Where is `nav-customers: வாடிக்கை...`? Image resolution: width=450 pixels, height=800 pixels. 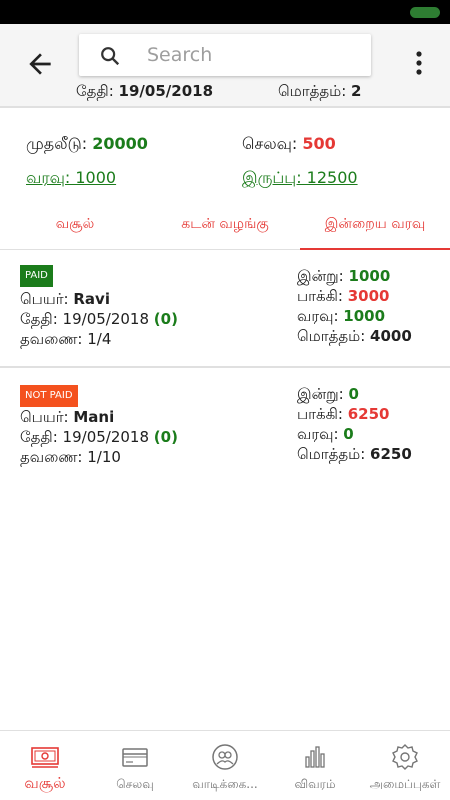 nav-customers: வாடிக்கை... is located at coordinates (225, 765).